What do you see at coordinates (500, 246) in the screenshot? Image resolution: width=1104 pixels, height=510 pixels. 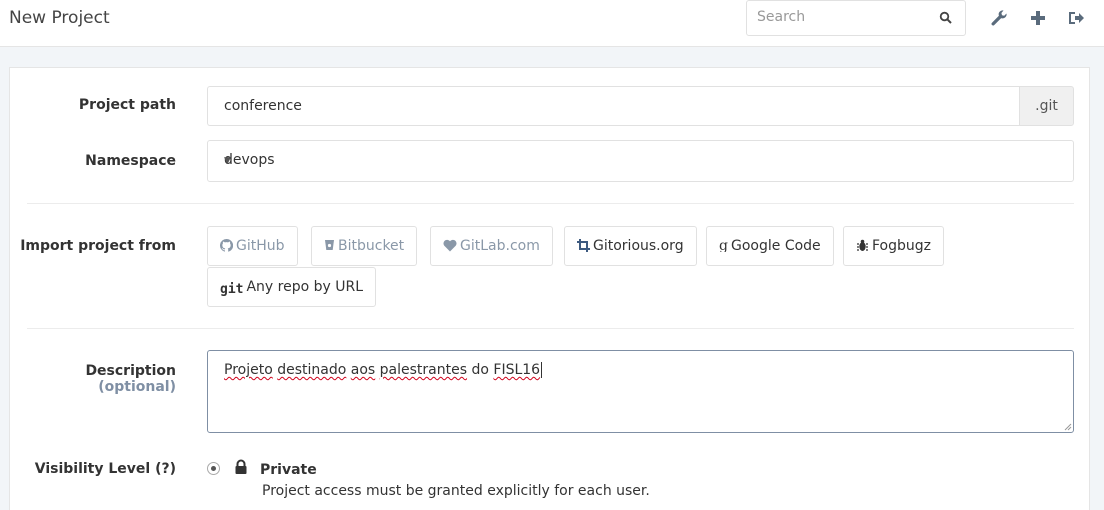 I see `import-gitlab-label: GitLab.com` at bounding box center [500, 246].